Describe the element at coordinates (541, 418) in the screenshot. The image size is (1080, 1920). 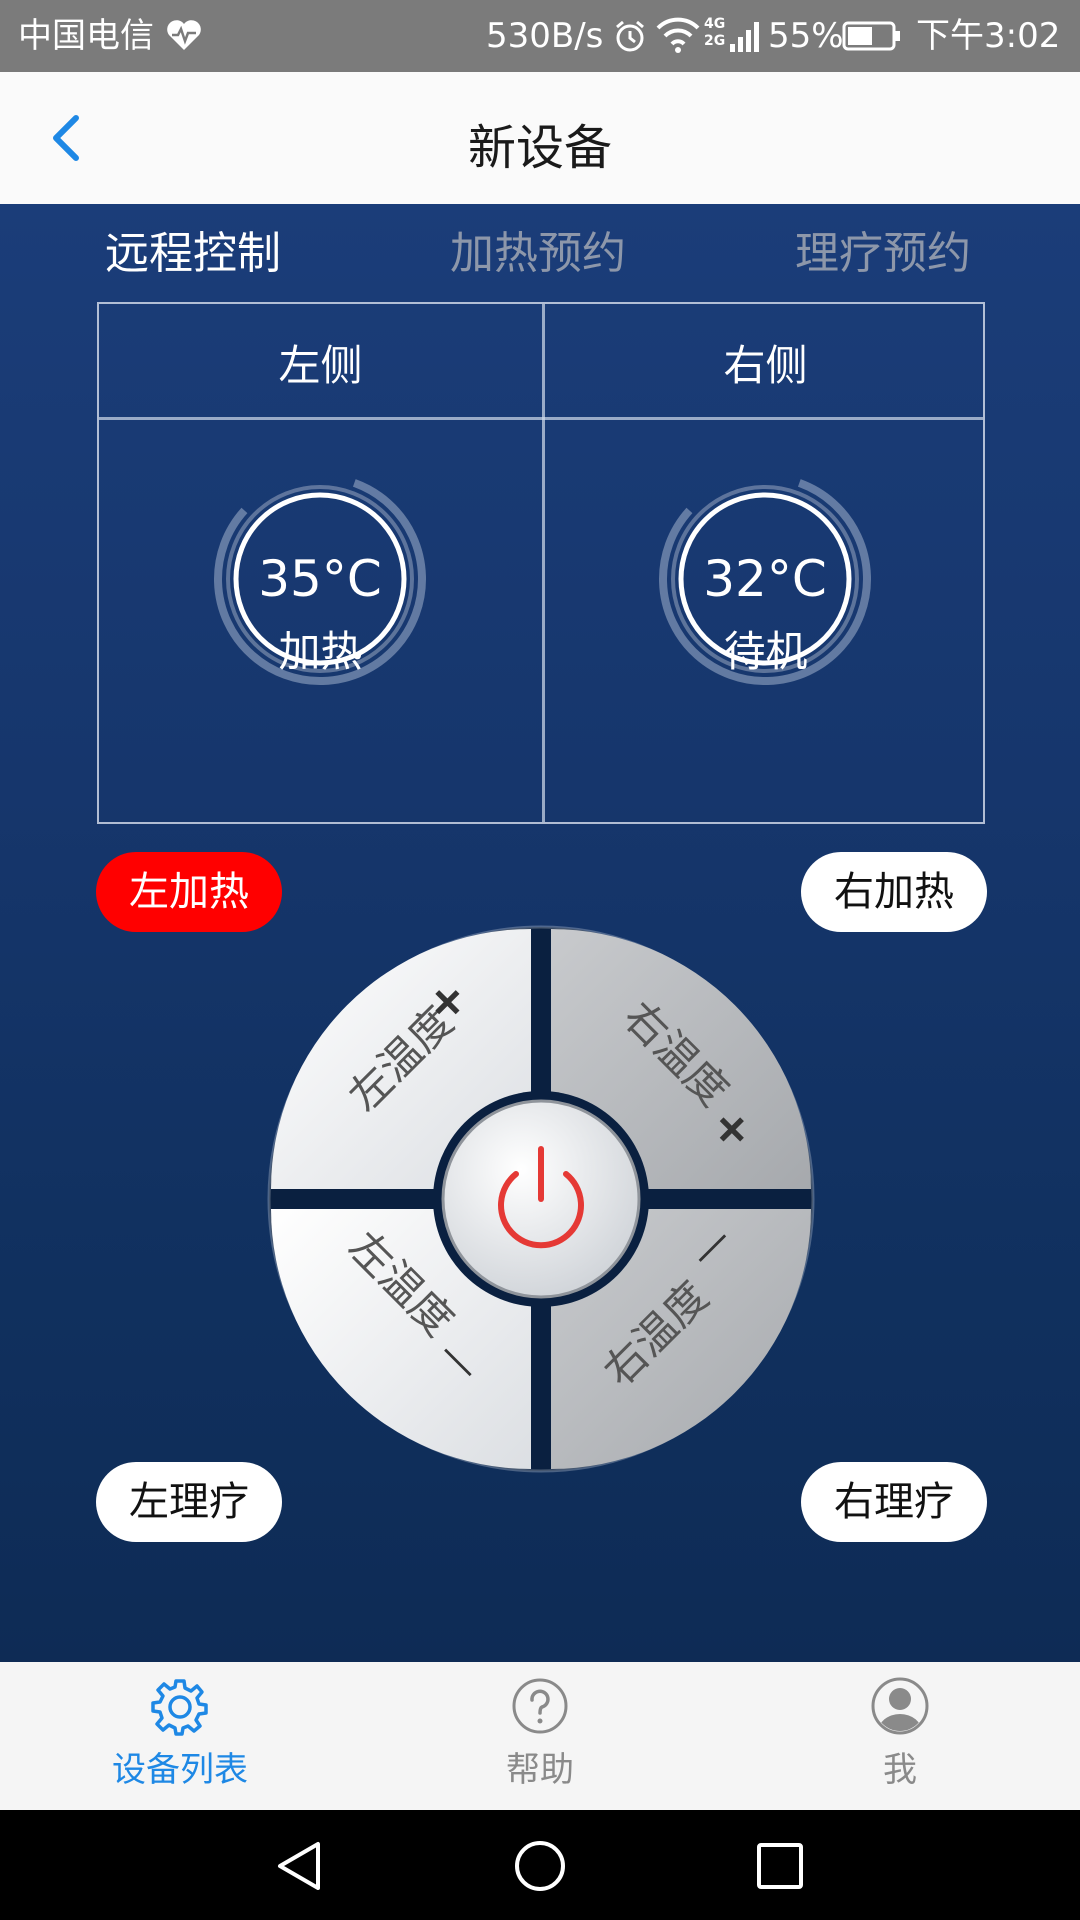
I see `card-divider-horizontal` at that location.